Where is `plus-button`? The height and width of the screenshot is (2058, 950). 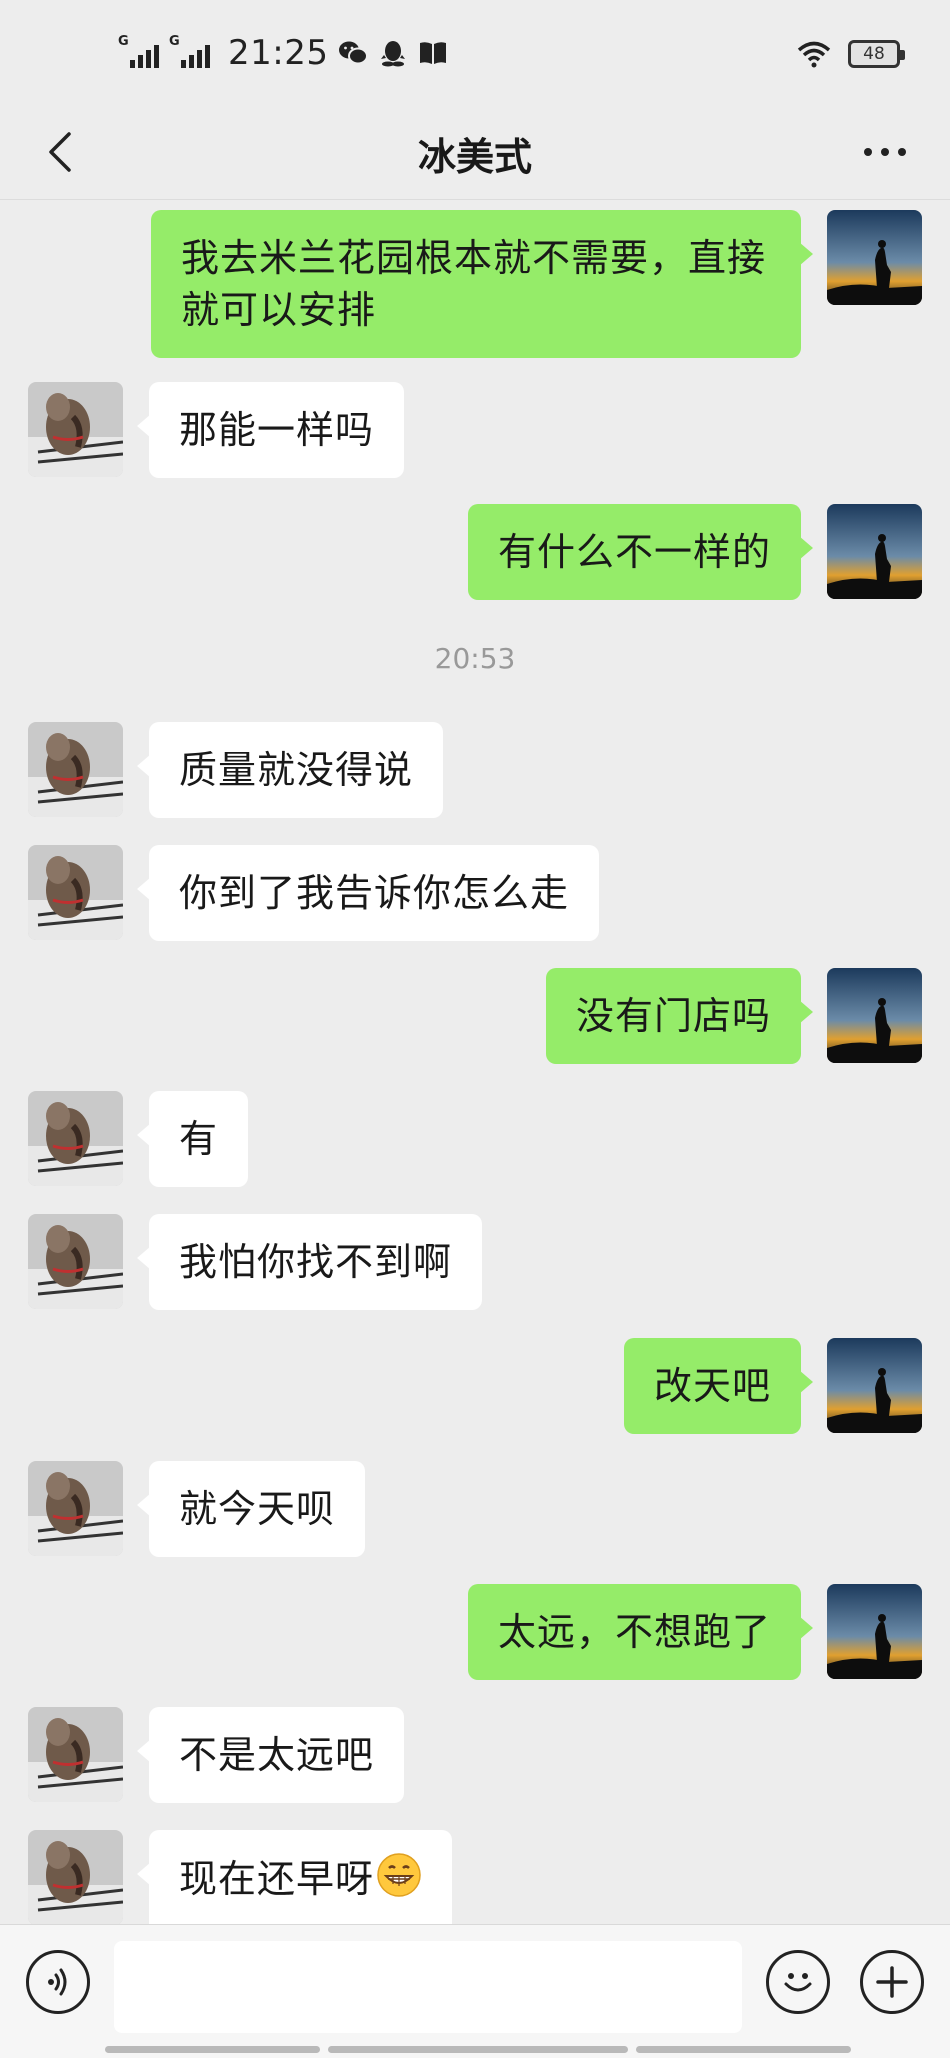
plus-button is located at coordinates (892, 1982).